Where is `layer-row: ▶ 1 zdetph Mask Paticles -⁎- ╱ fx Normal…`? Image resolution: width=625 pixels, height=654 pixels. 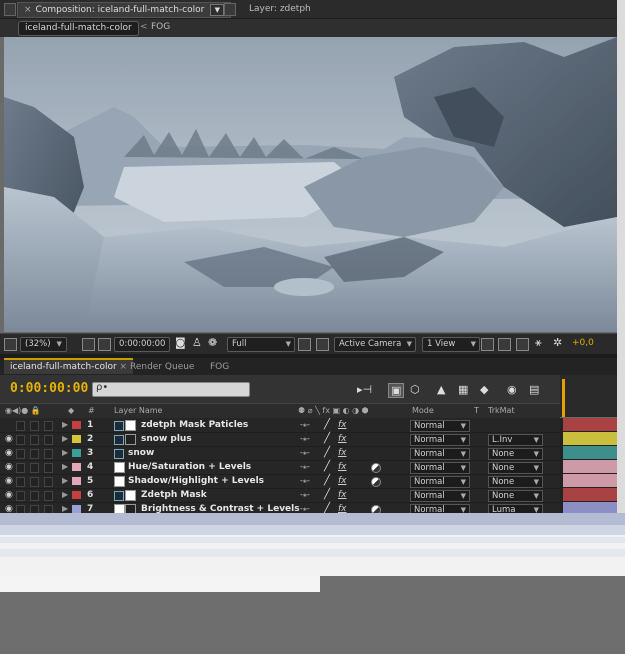
layer-row: ▶ 1 zdetph Mask Paticles -⁎- ╱ fx Normal… is located at coordinates (280, 425).